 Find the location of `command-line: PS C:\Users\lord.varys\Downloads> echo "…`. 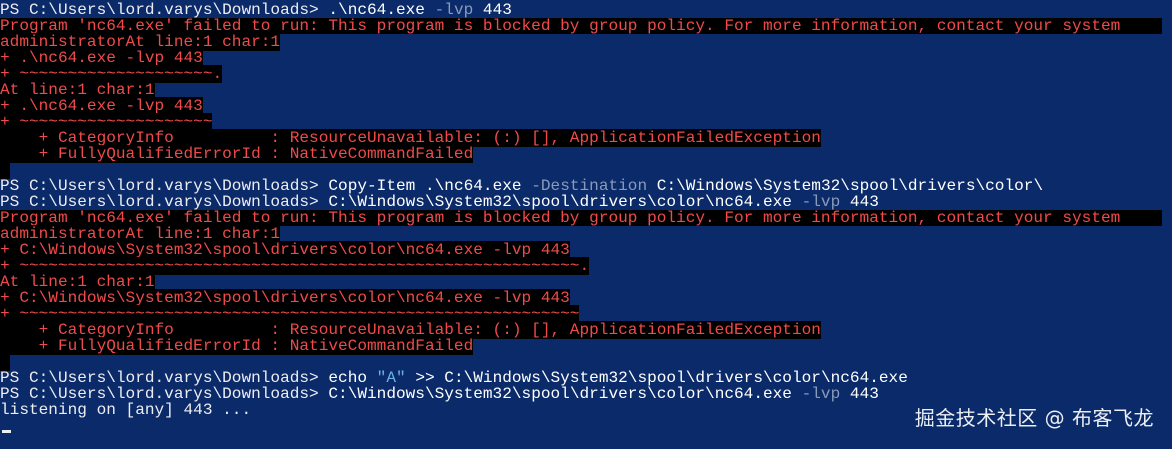

command-line: PS C:\Users\lord.varys\Downloads> echo "… is located at coordinates (586, 378).